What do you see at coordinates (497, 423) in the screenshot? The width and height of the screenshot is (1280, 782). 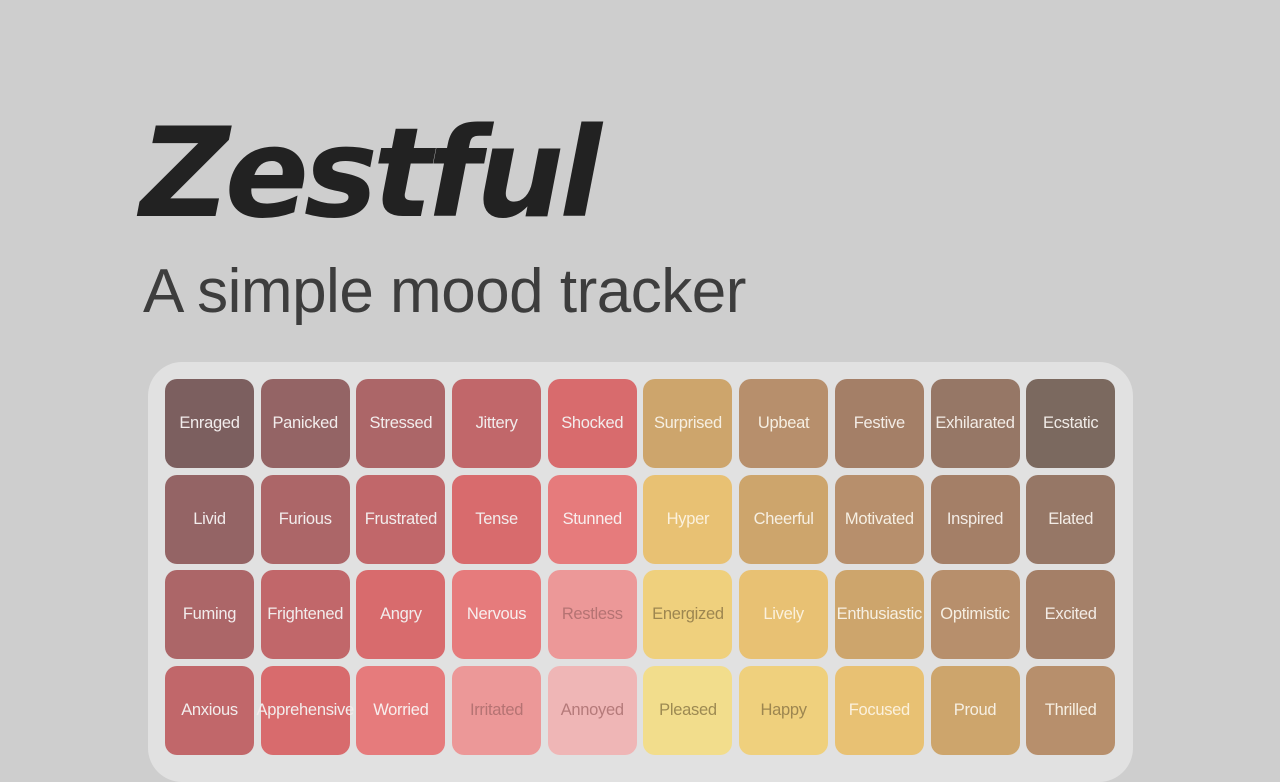 I see `mood-cell-jittery: Jittery` at bounding box center [497, 423].